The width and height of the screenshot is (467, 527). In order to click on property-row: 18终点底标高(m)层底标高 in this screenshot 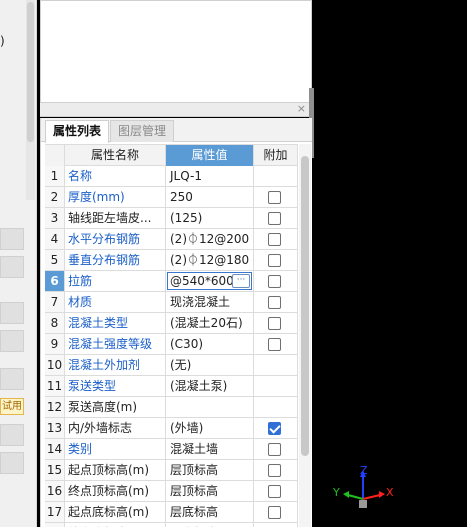, I will do `click(171, 525)`.